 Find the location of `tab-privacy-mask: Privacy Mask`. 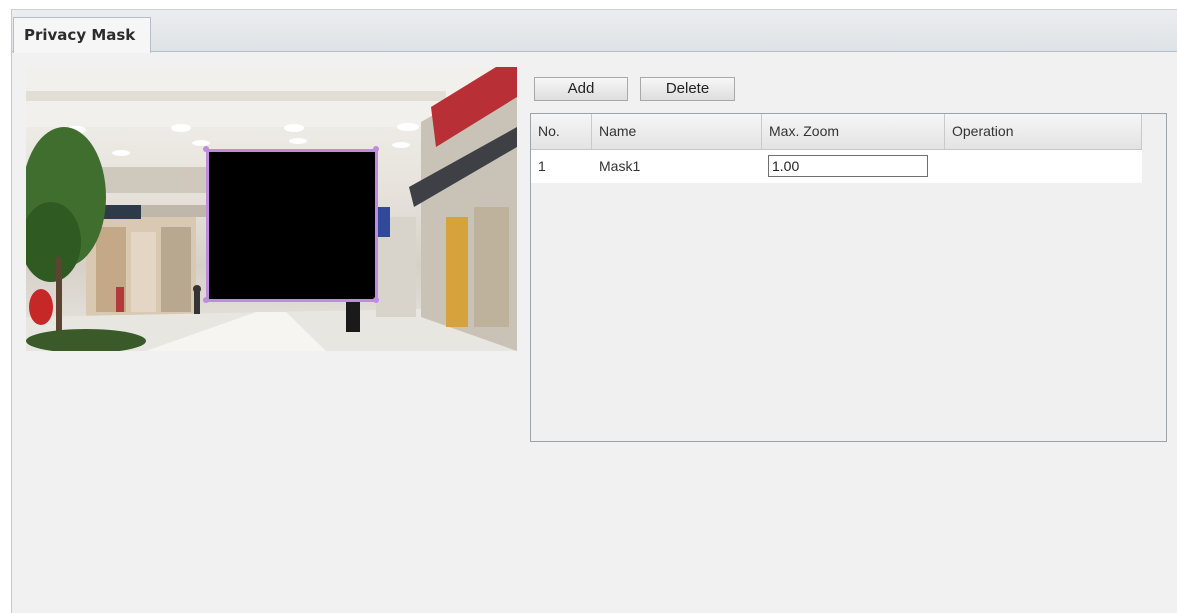

tab-privacy-mask: Privacy Mask is located at coordinates (82, 35).